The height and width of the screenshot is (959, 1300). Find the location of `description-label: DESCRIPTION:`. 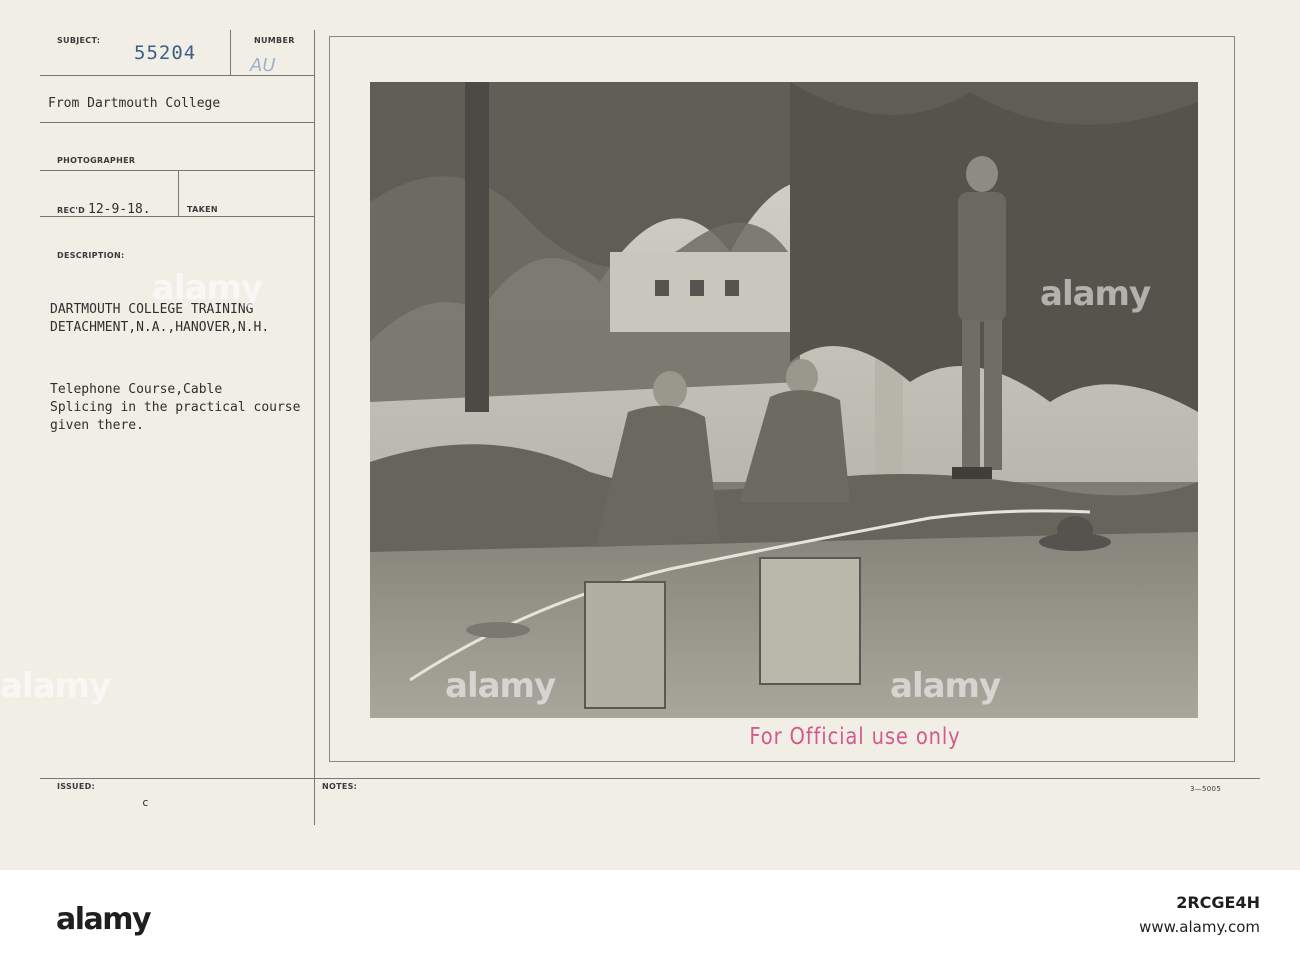

description-label: DESCRIPTION: is located at coordinates (91, 255).